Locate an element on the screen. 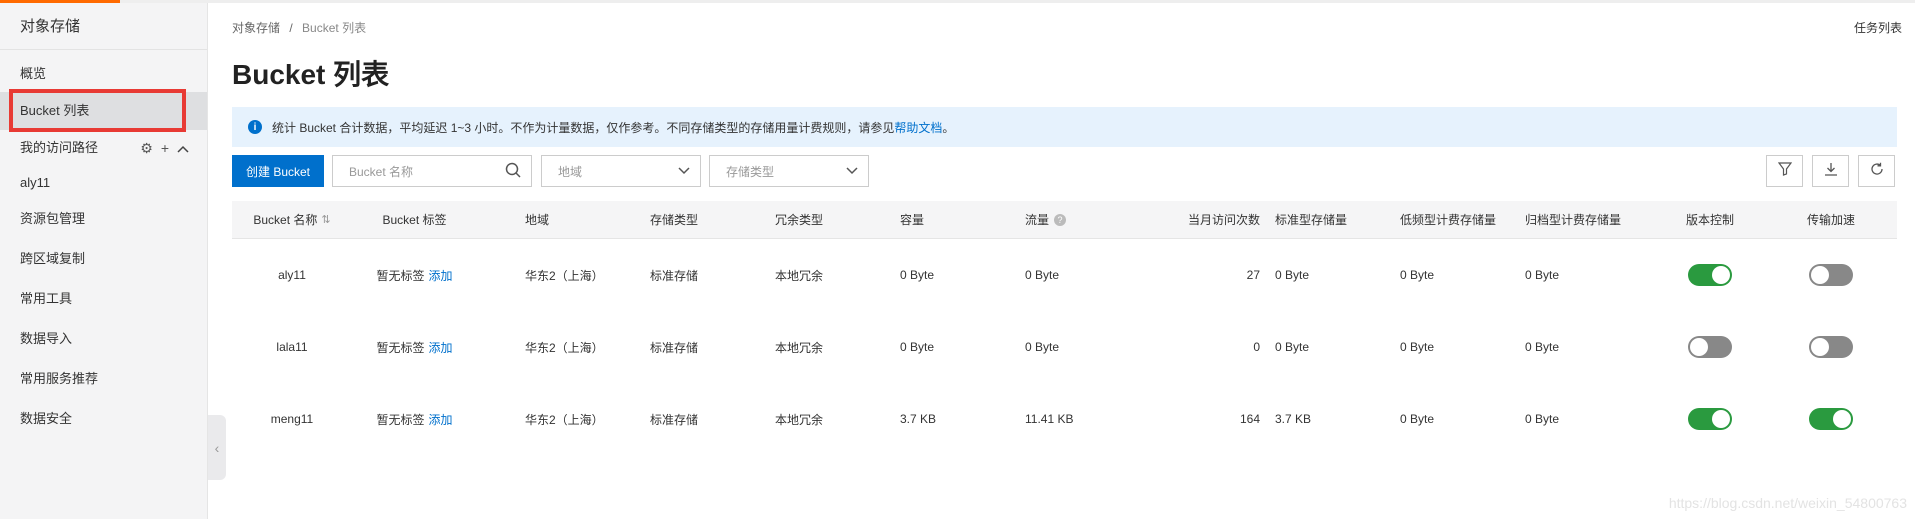  sidebar-access-paths: 我的访问路径 ⚙ + is located at coordinates (103, 148).